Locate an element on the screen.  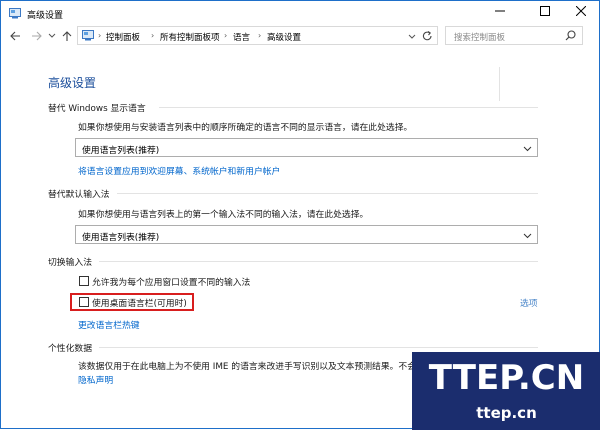
window-title: 高级设置 is located at coordinates (45, 16).